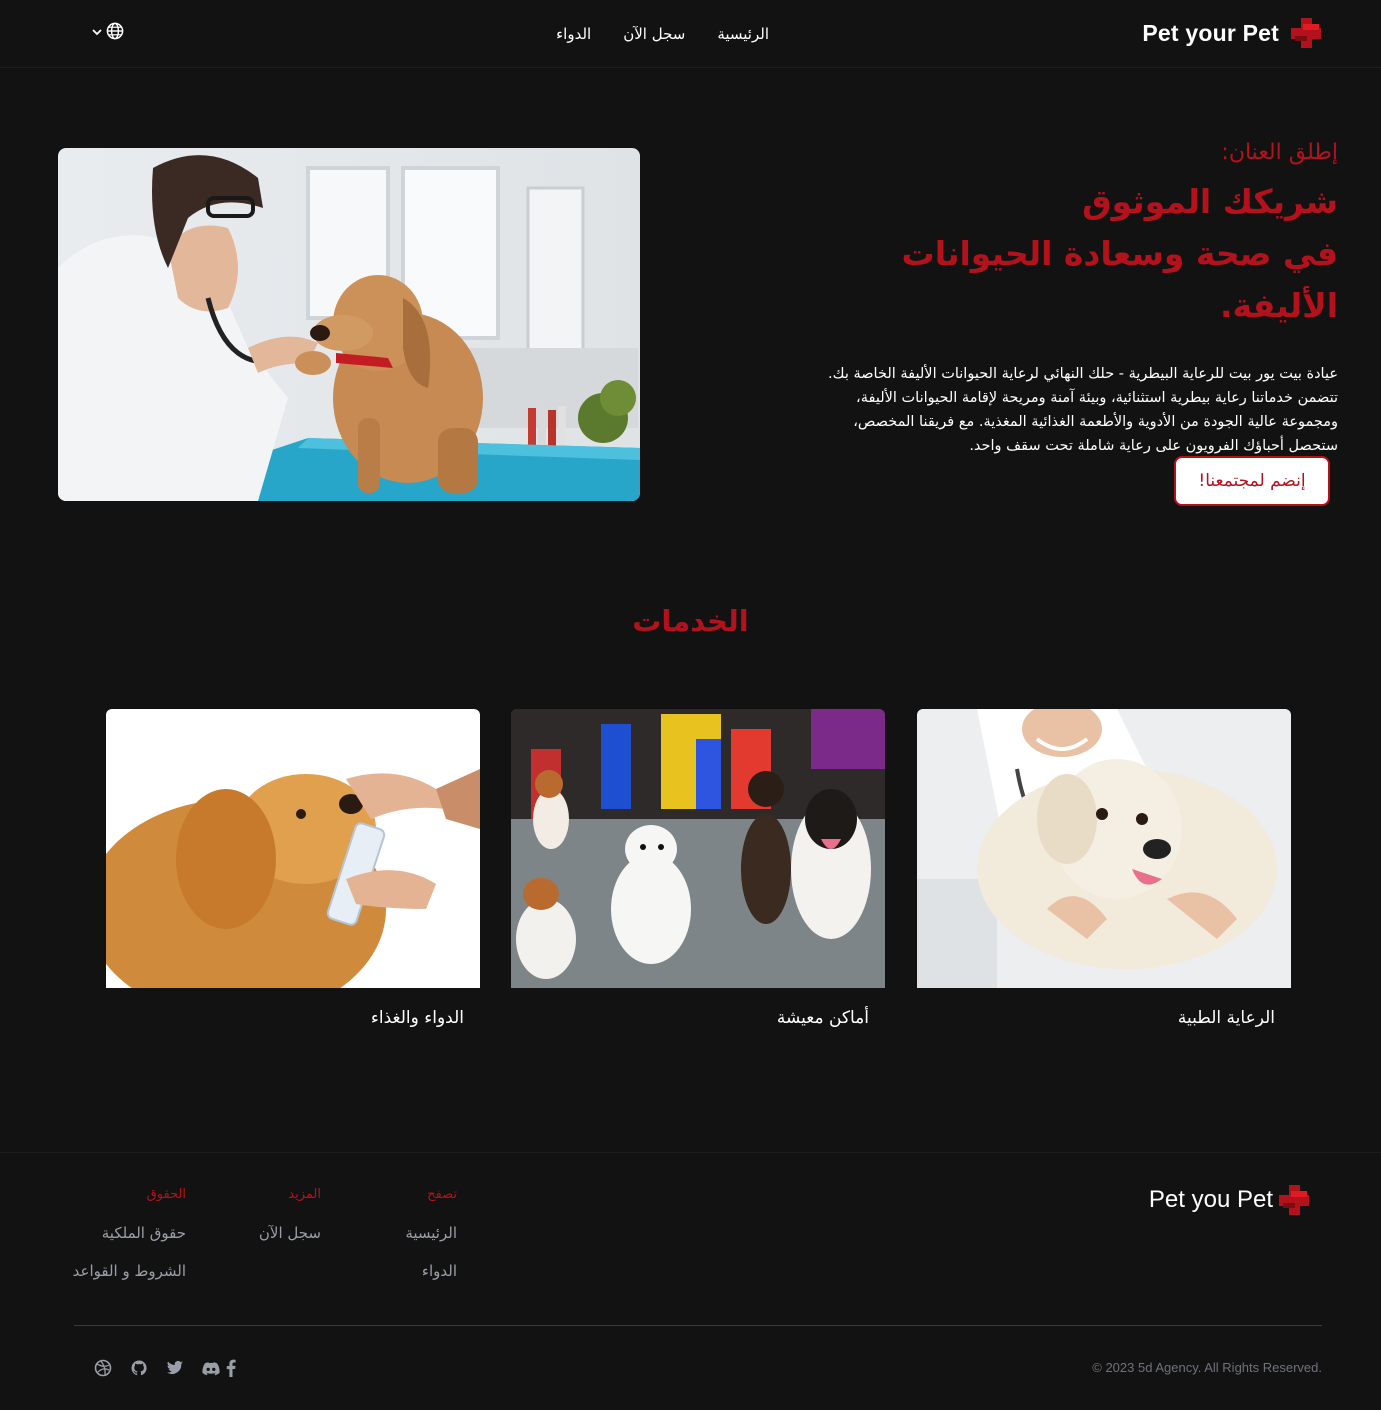 The image size is (1381, 1410). Describe the element at coordinates (1210, 32) in the screenshot. I see `brand-name: Pet your Pet` at that location.